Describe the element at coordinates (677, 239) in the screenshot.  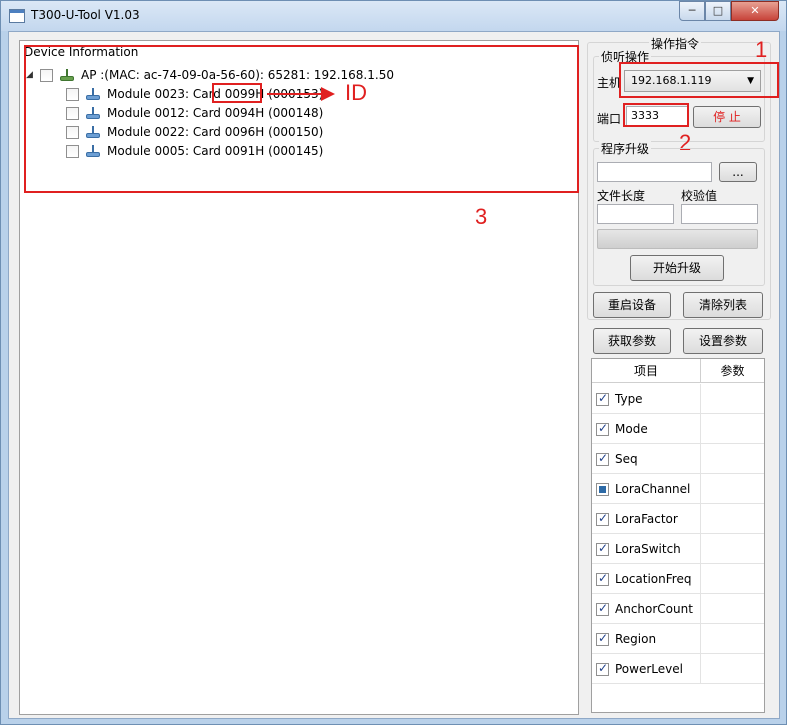
I see `upgrade-progress-bar` at that location.